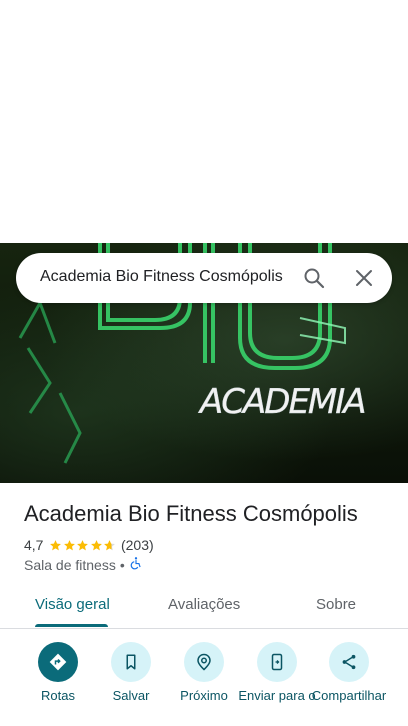 Image resolution: width=408 pixels, height=726 pixels. What do you see at coordinates (204, 604) in the screenshot?
I see `tab-reviews: Avaliações` at bounding box center [204, 604].